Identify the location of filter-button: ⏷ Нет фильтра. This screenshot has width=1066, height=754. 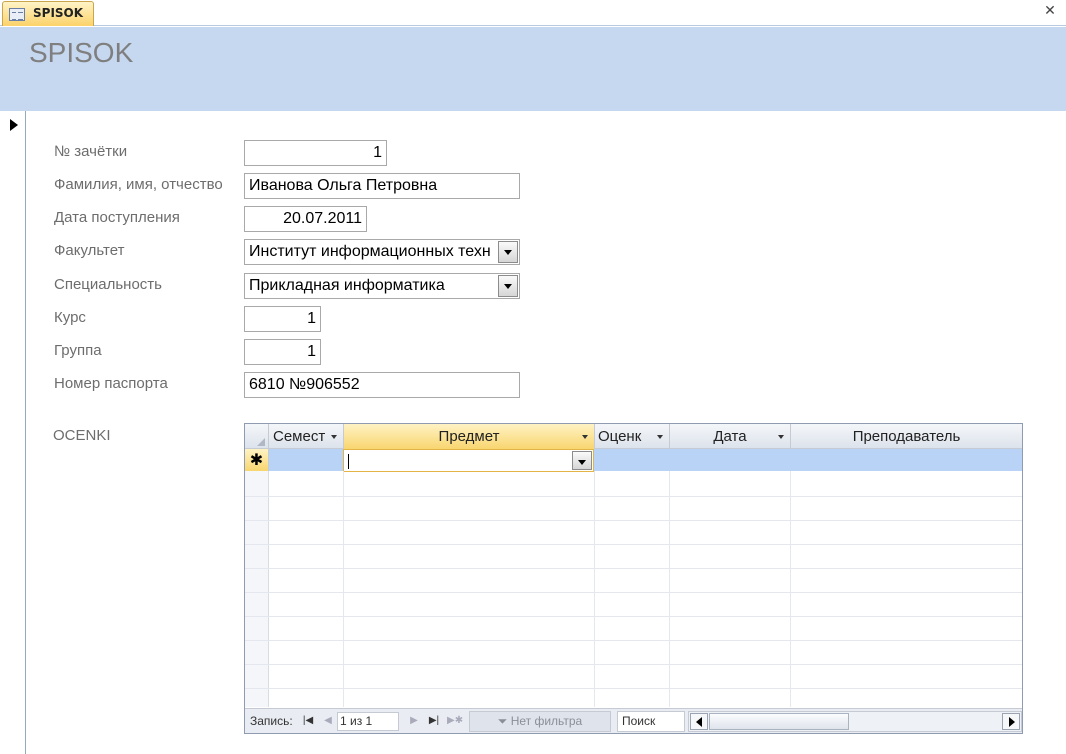
(540, 721).